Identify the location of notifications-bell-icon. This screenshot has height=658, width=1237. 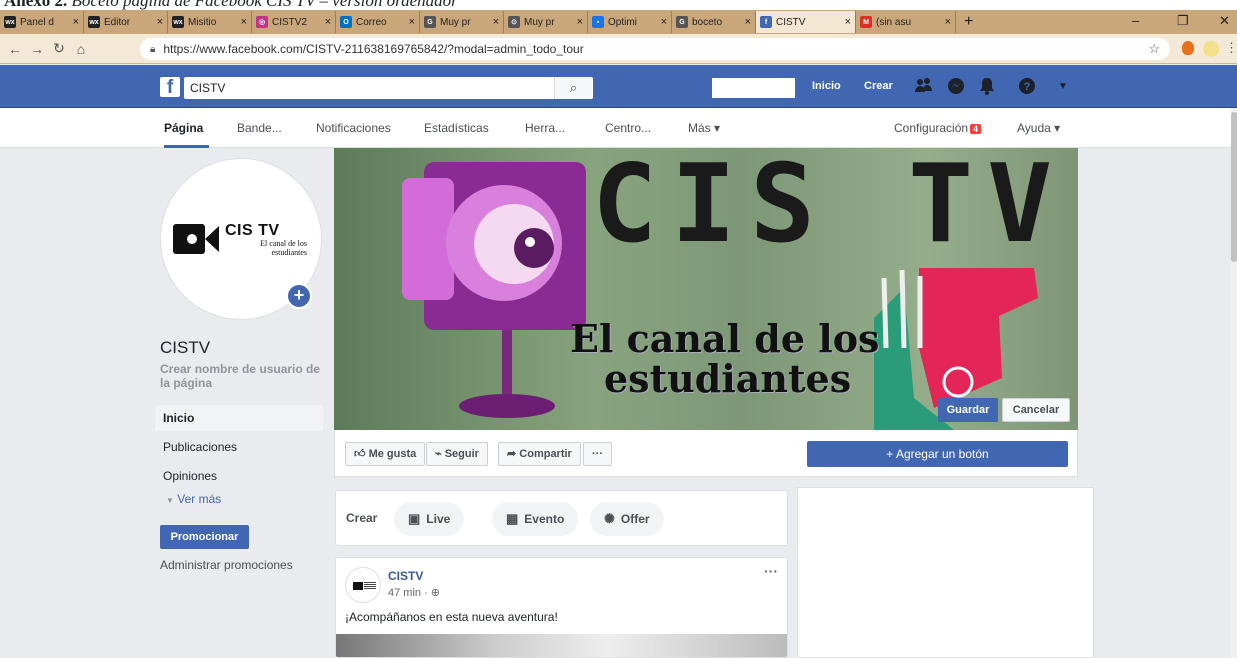
(987, 87).